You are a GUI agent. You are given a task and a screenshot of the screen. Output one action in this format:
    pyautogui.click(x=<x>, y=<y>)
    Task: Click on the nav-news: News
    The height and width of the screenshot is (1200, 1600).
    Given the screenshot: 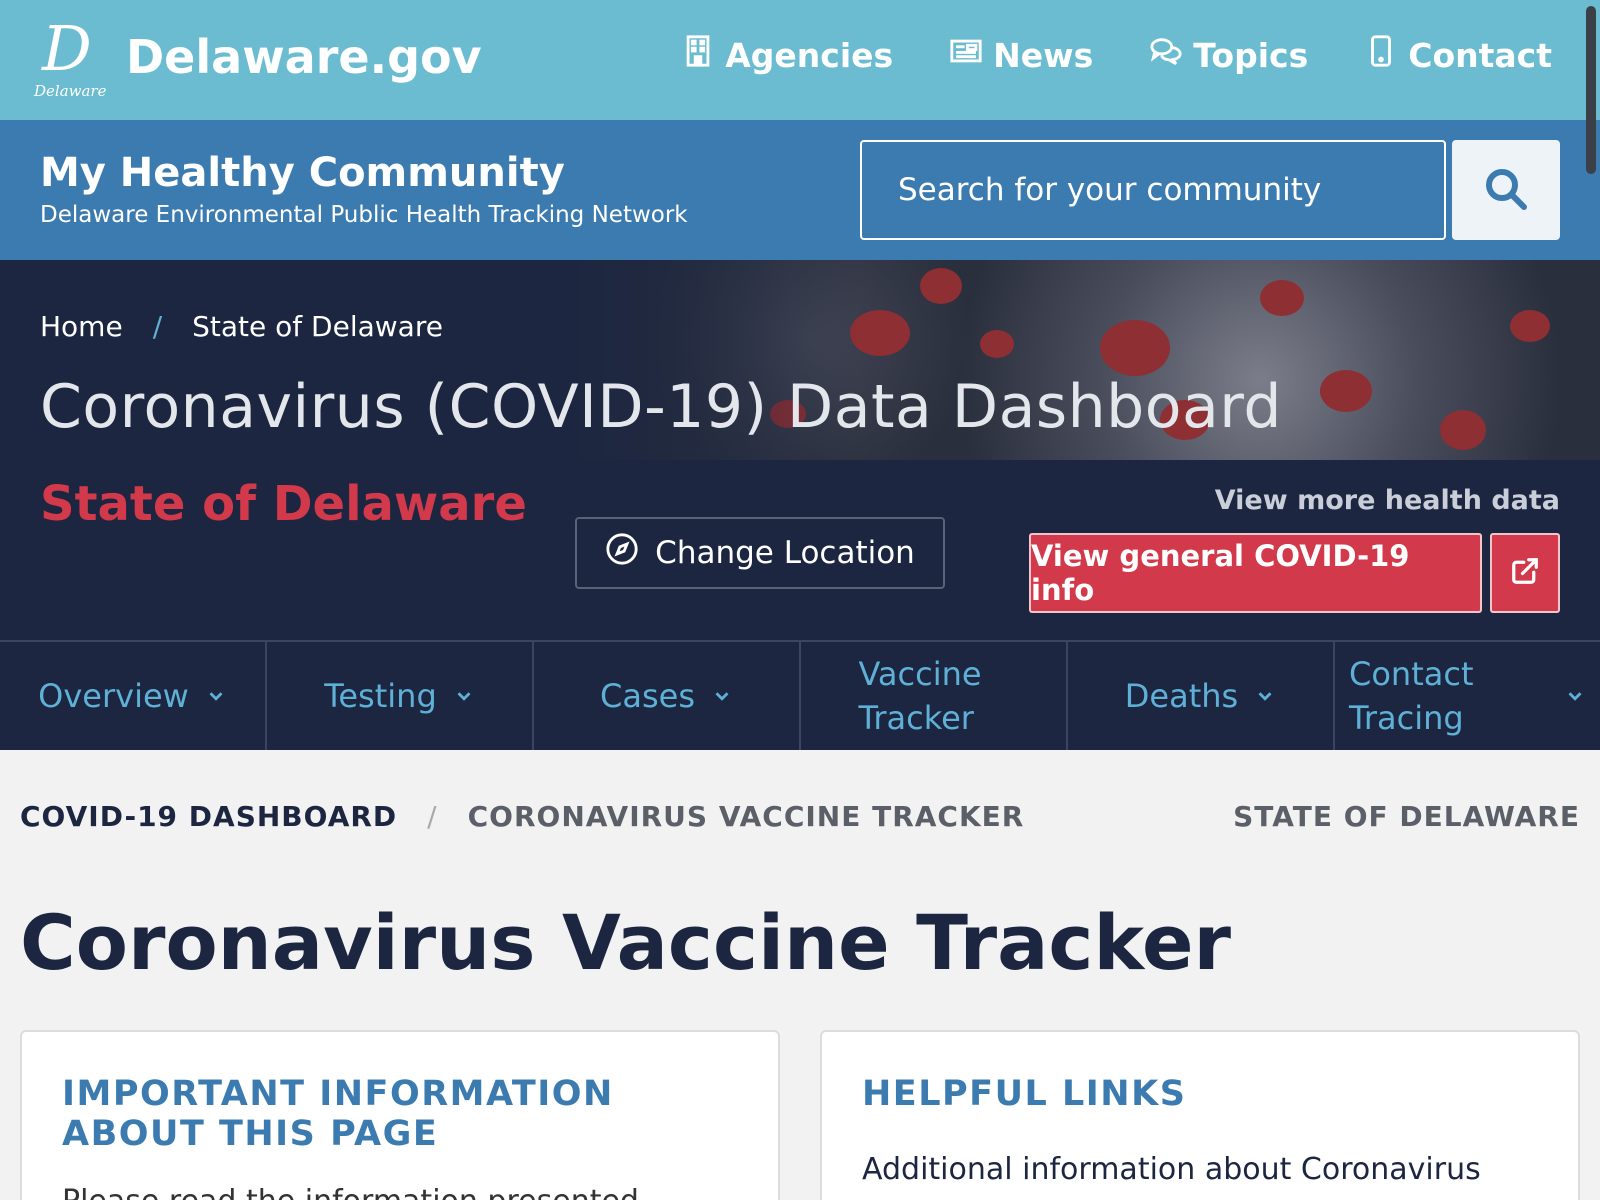 What is the action you would take?
    pyautogui.click(x=1021, y=55)
    